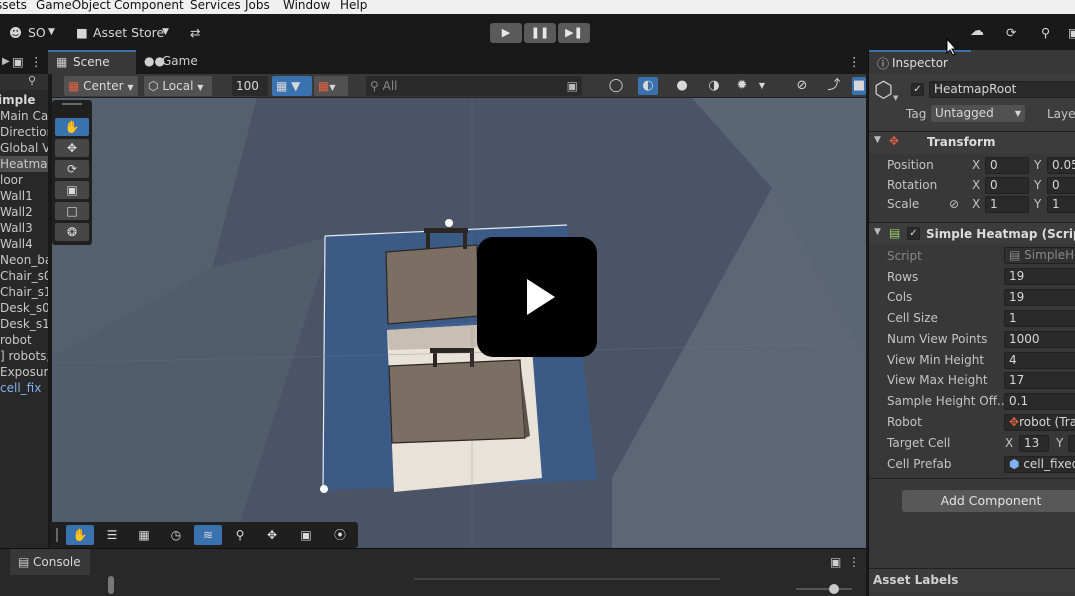  What do you see at coordinates (36, 62) in the screenshot?
I see `hierarchy-menu-icon: ⋮` at bounding box center [36, 62].